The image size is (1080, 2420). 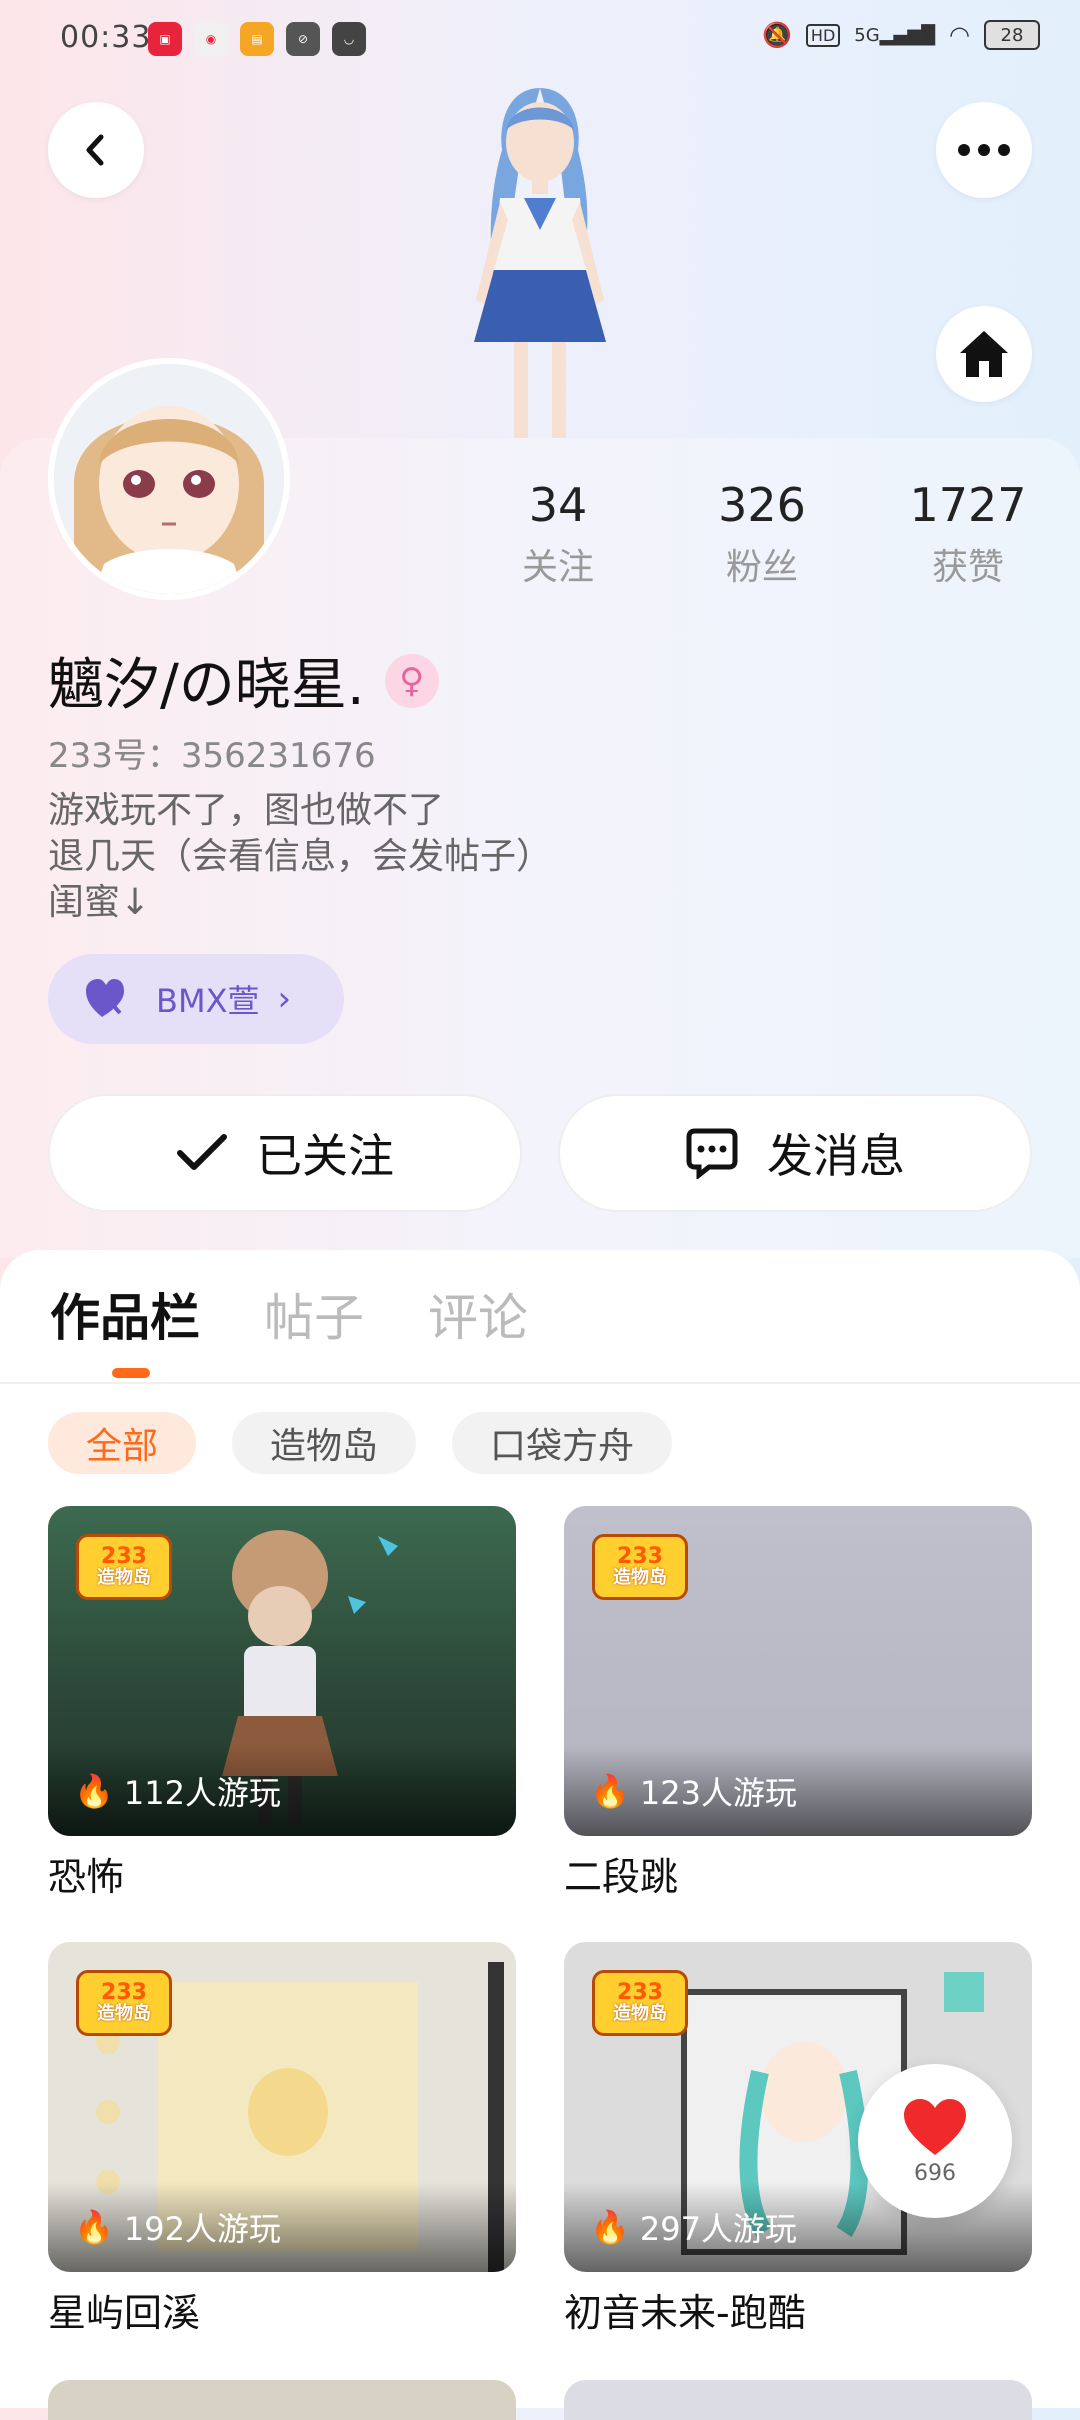 I want to click on app-notification-icon: ▤, so click(x=257, y=39).